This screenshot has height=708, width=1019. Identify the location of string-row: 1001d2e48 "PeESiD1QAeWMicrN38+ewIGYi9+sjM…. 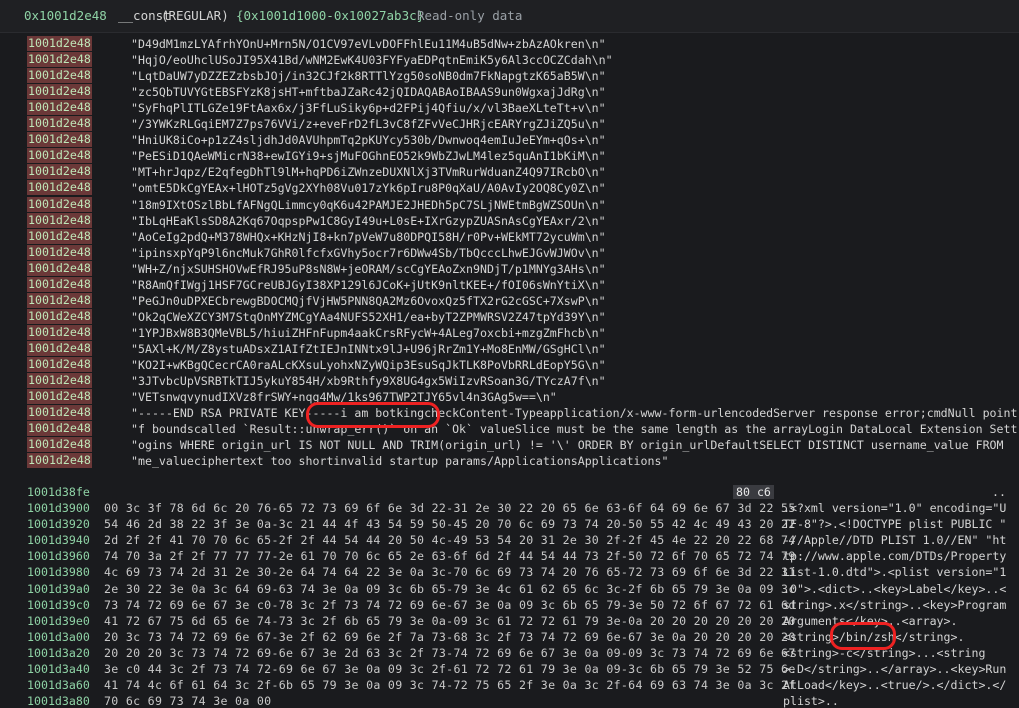
(509, 156).